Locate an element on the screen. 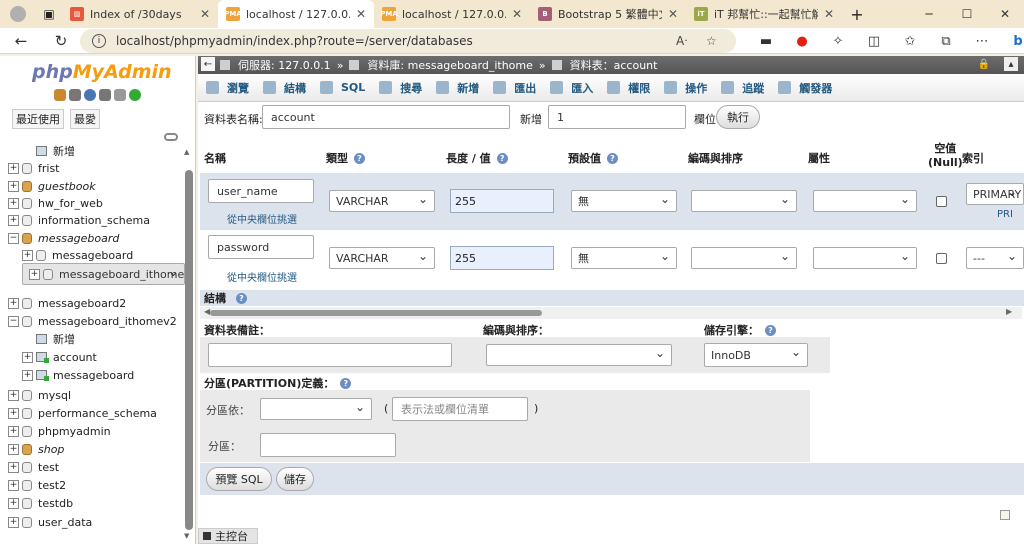  attributes-select is located at coordinates (865, 201).